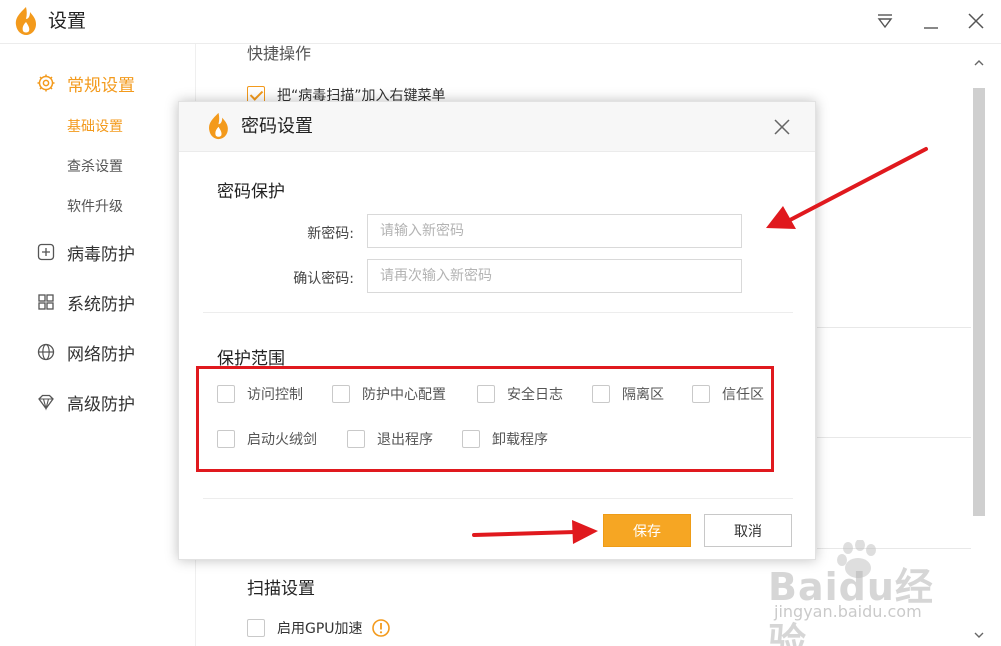 The image size is (1001, 646). I want to click on new-password-label: 新密码:, so click(330, 234).